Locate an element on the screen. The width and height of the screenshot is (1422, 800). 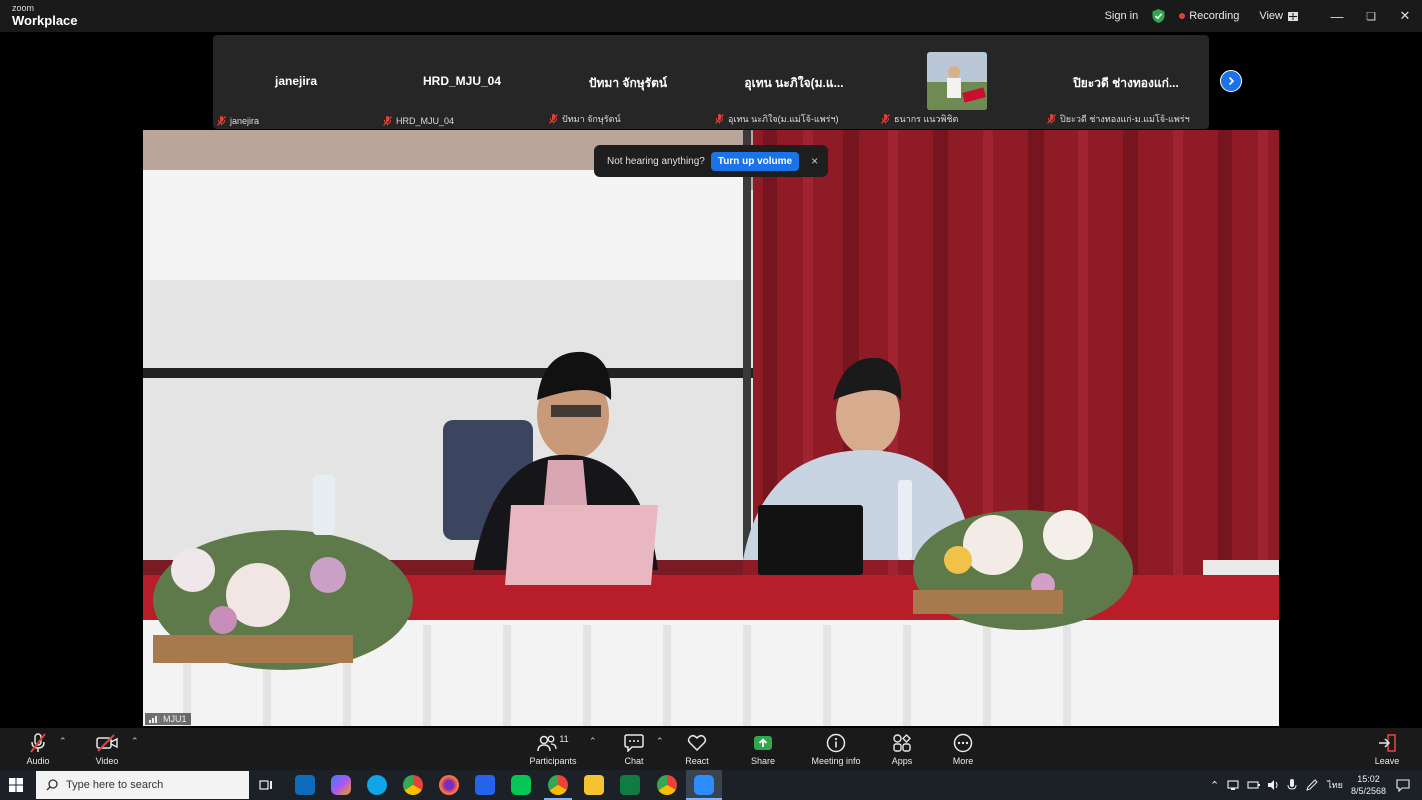
turn-up-volume-button: Turn up volume is located at coordinates (755, 161).